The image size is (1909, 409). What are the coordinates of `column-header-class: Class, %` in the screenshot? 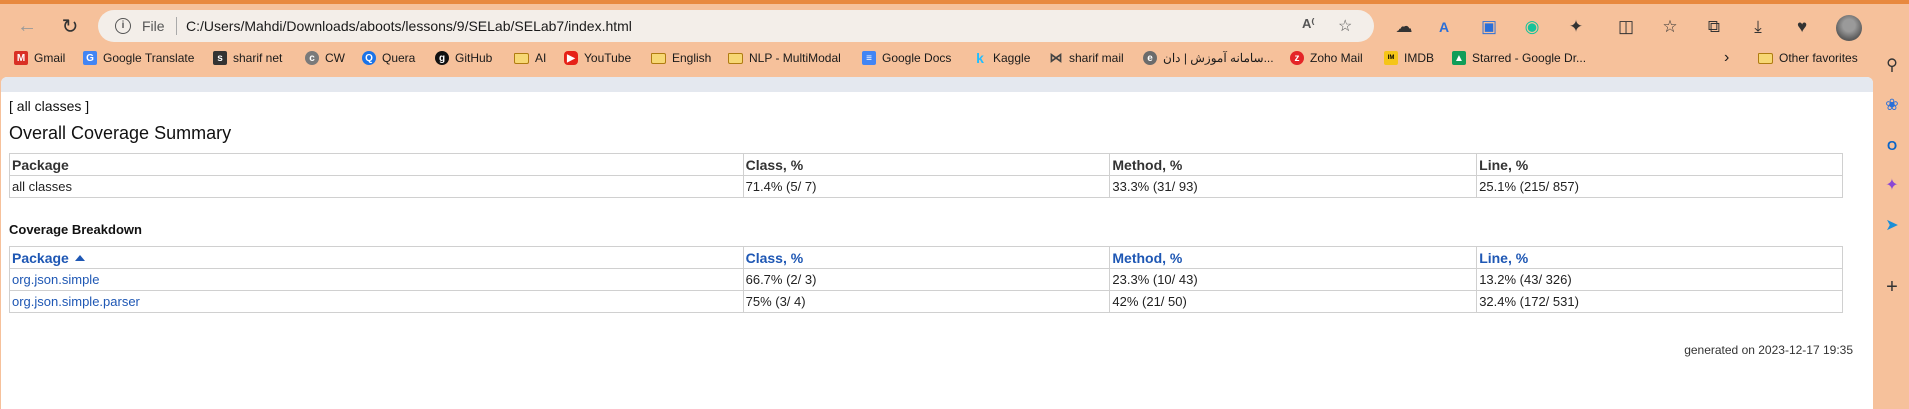 It's located at (926, 164).